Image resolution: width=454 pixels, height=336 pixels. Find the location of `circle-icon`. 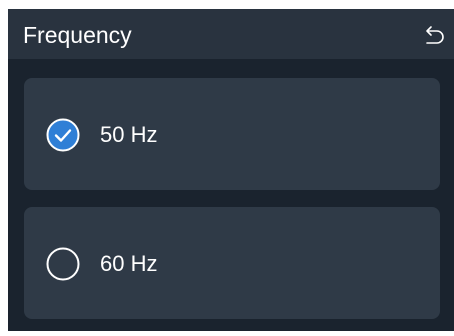

circle-icon is located at coordinates (63, 264).